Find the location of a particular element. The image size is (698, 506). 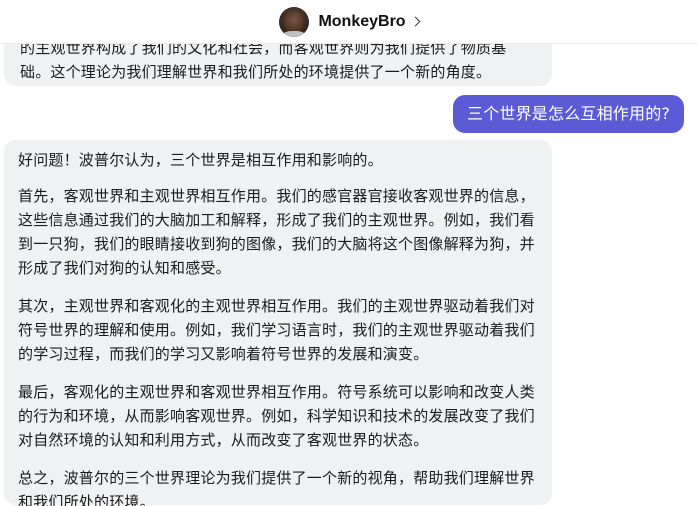

chevron-right-icon is located at coordinates (415, 21).